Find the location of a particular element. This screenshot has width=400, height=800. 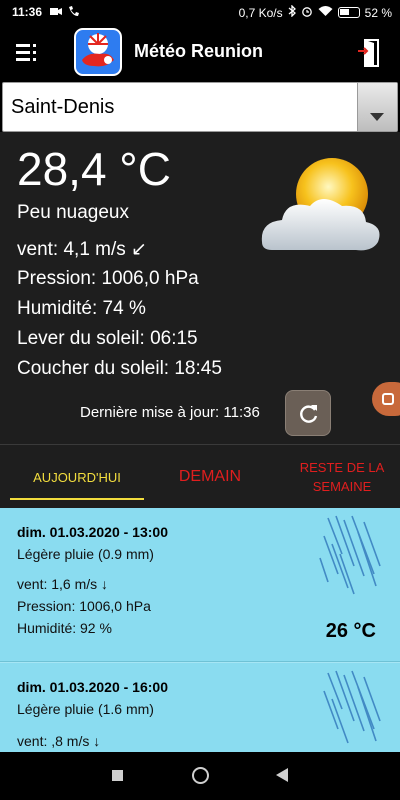

forecast-tabs: AUJOURD'HUI DEMAIN RESTE DE LA SEMAINE is located at coordinates (200, 476).